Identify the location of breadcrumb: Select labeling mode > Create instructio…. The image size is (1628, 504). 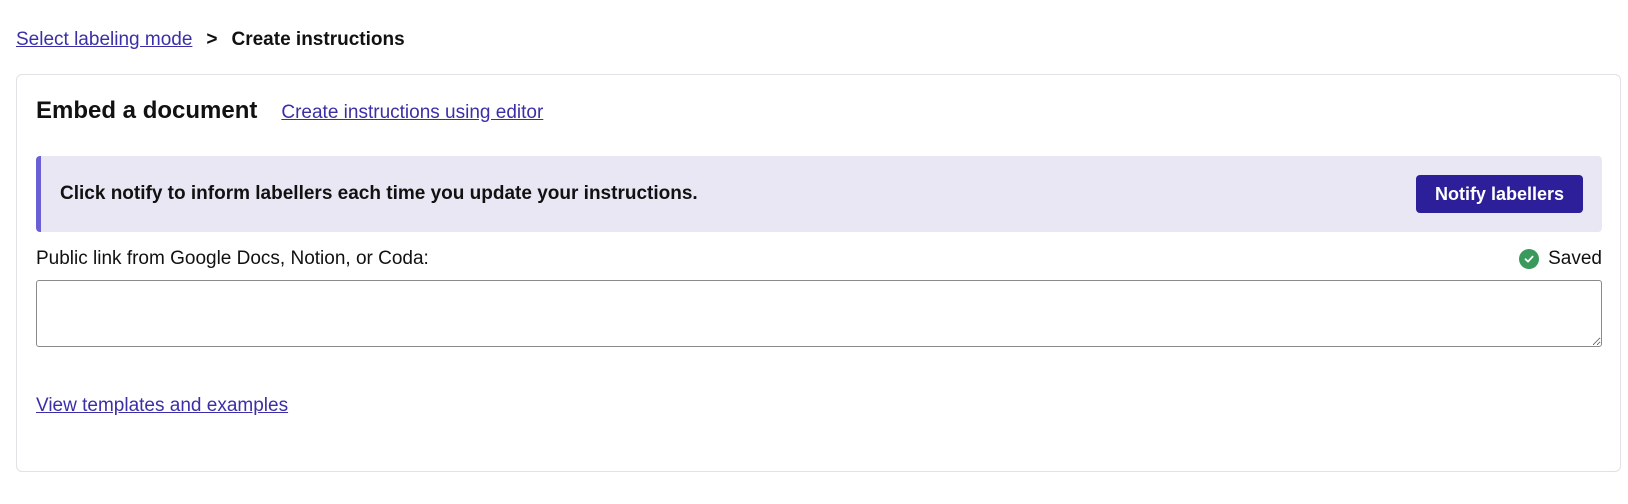
(210, 40).